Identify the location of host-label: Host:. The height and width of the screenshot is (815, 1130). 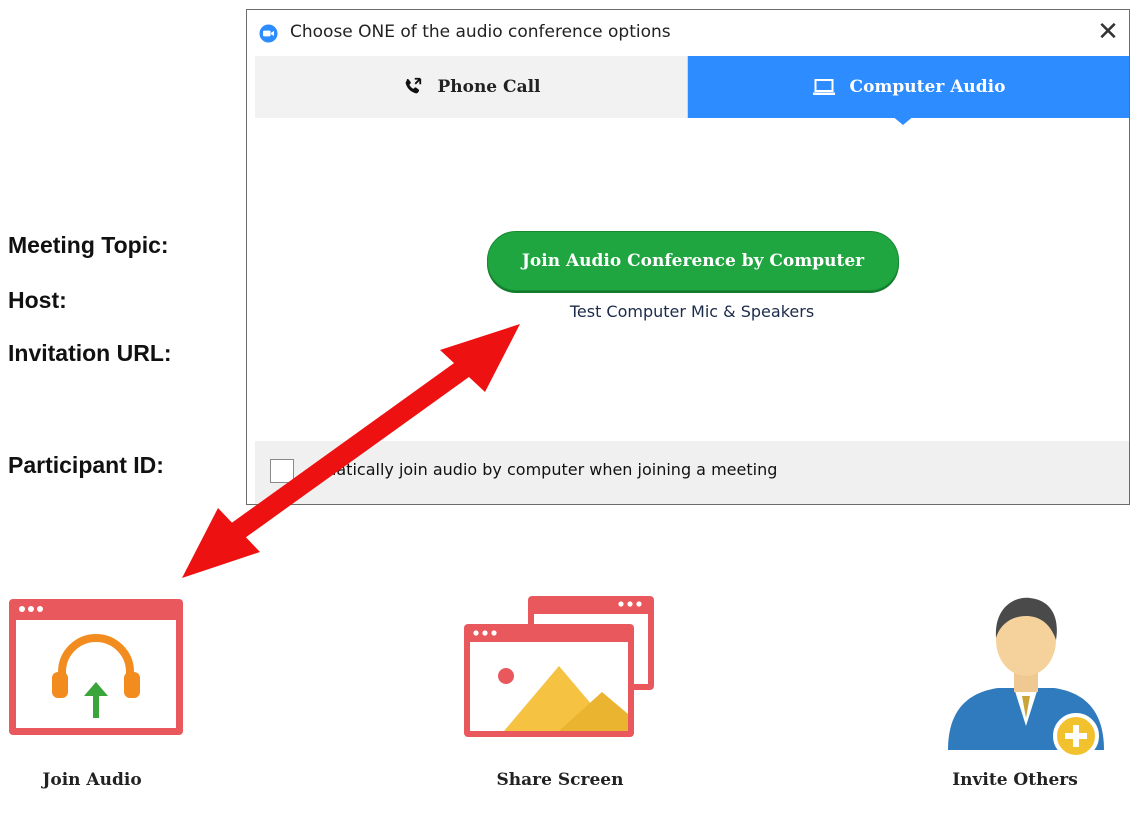
(37, 300).